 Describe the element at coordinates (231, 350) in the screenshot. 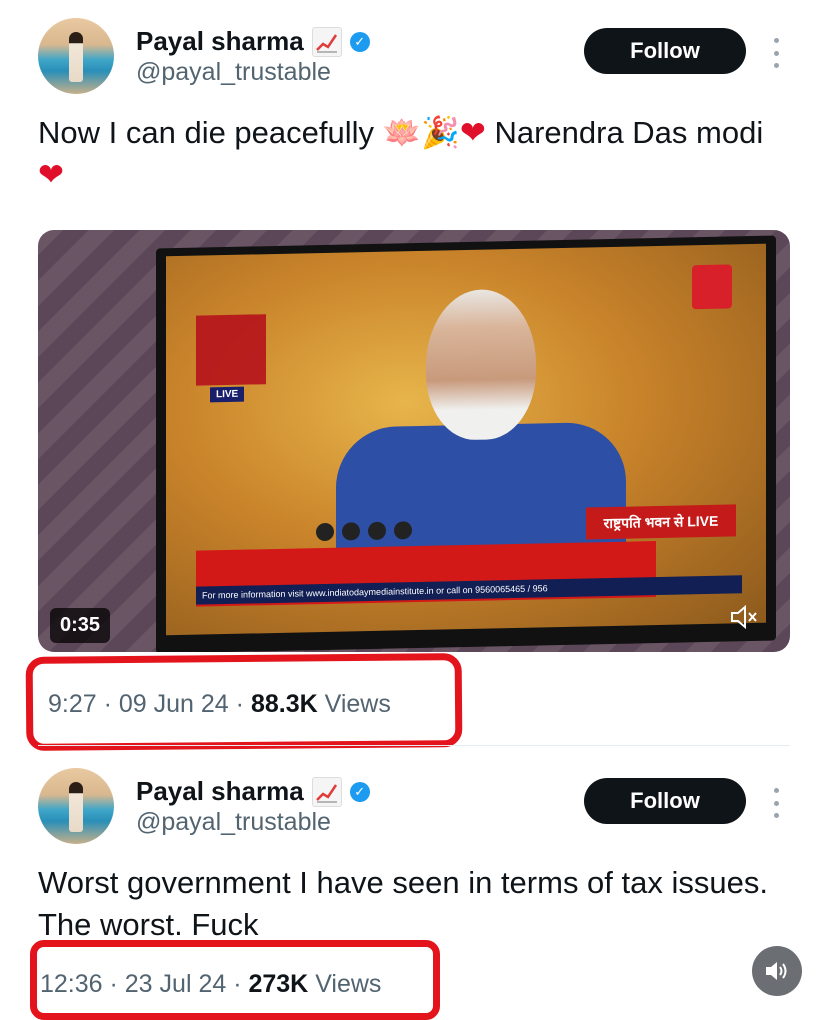

I see `channel-tag` at that location.